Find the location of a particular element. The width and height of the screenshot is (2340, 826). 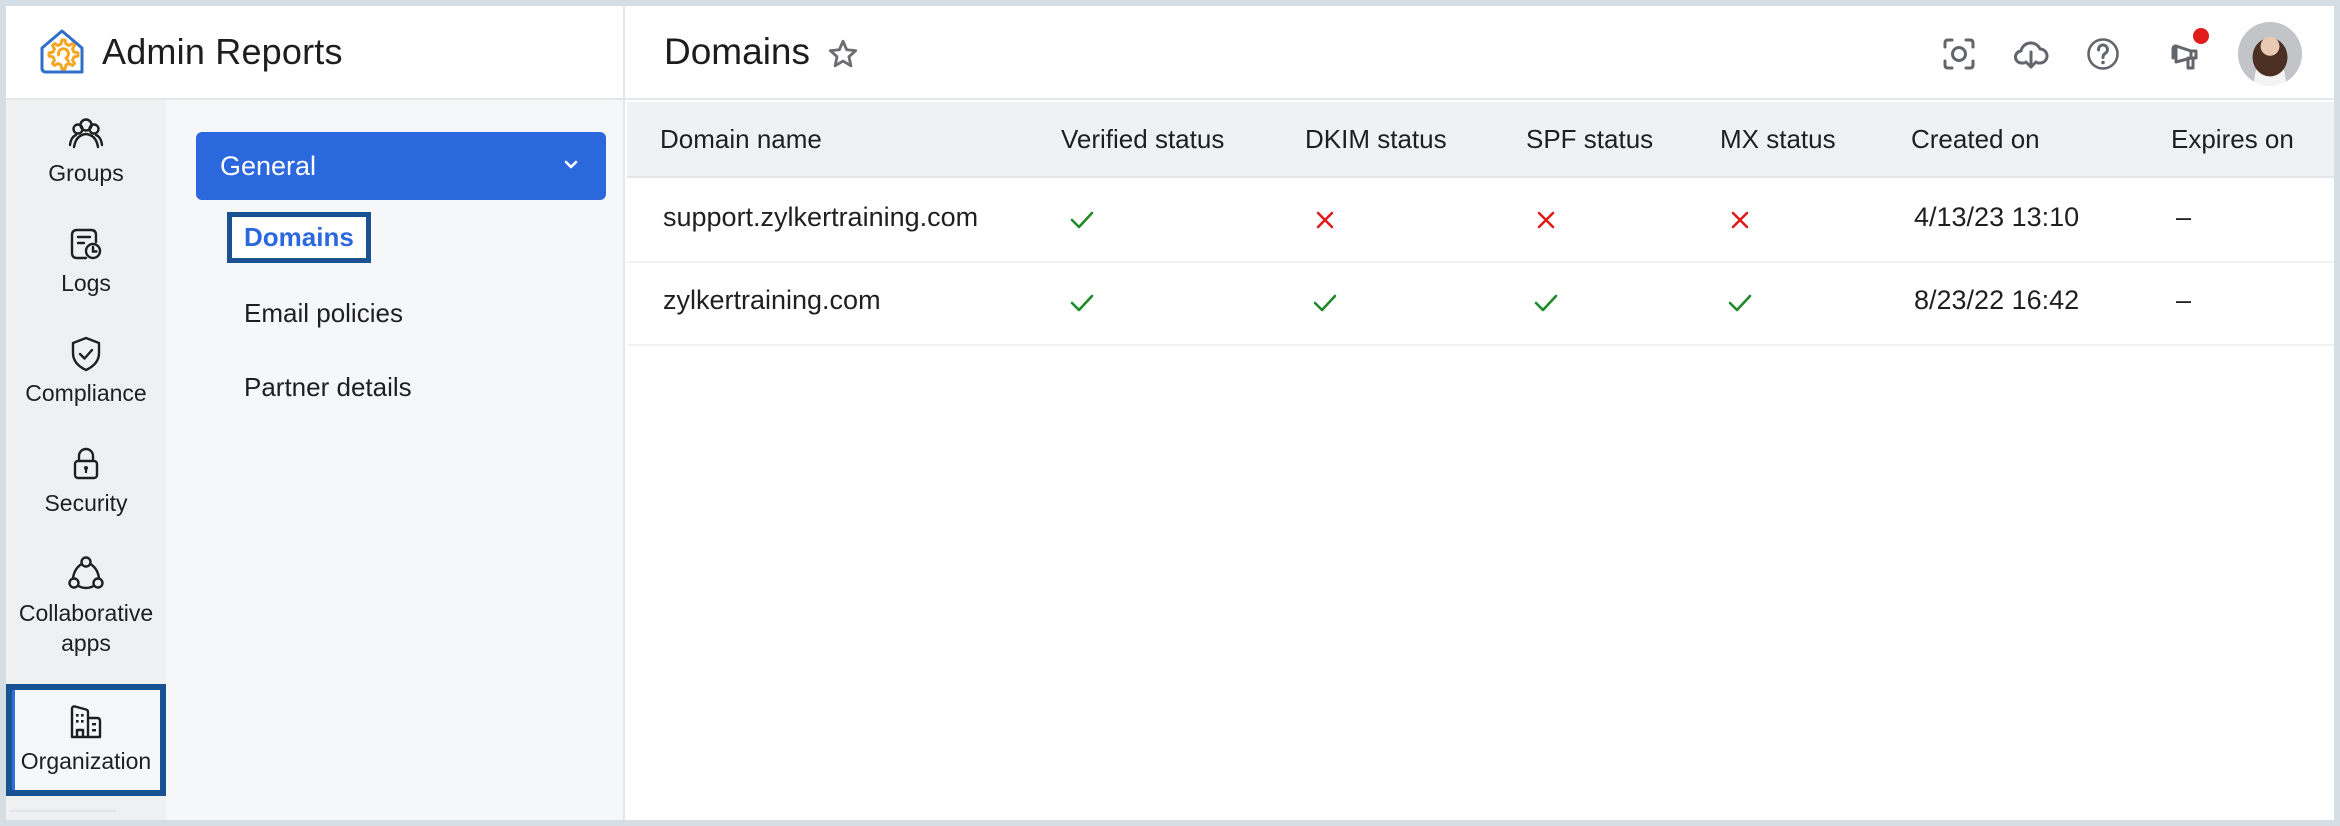

rail-item-collaborative-apps: Collaborative apps is located at coordinates (86, 606).